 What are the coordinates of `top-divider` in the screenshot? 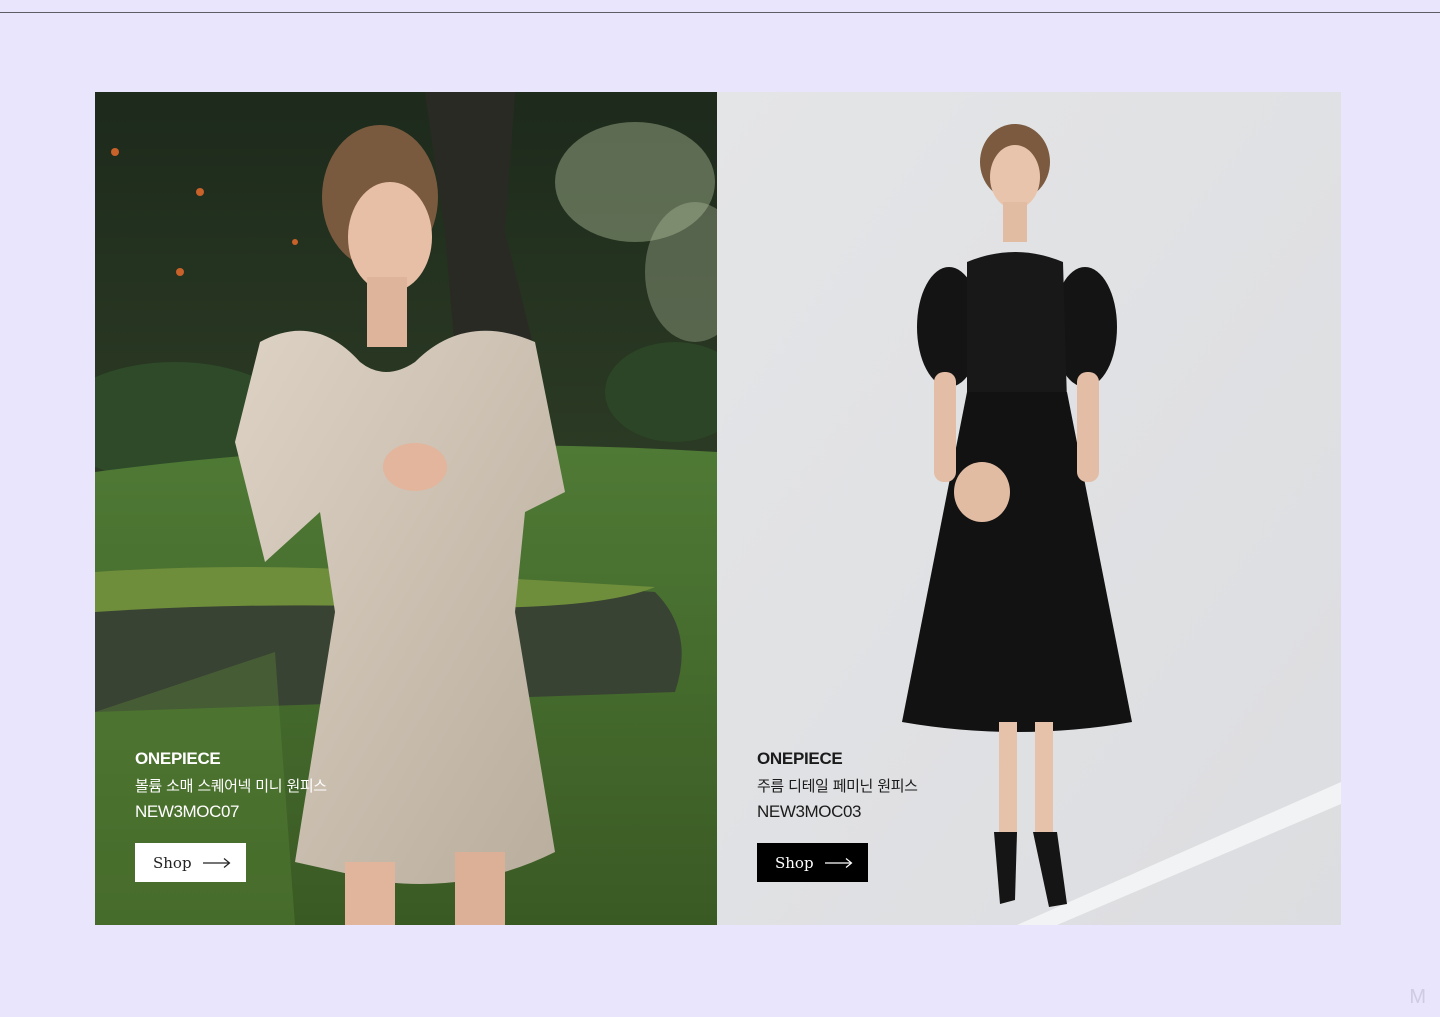 It's located at (720, 12).